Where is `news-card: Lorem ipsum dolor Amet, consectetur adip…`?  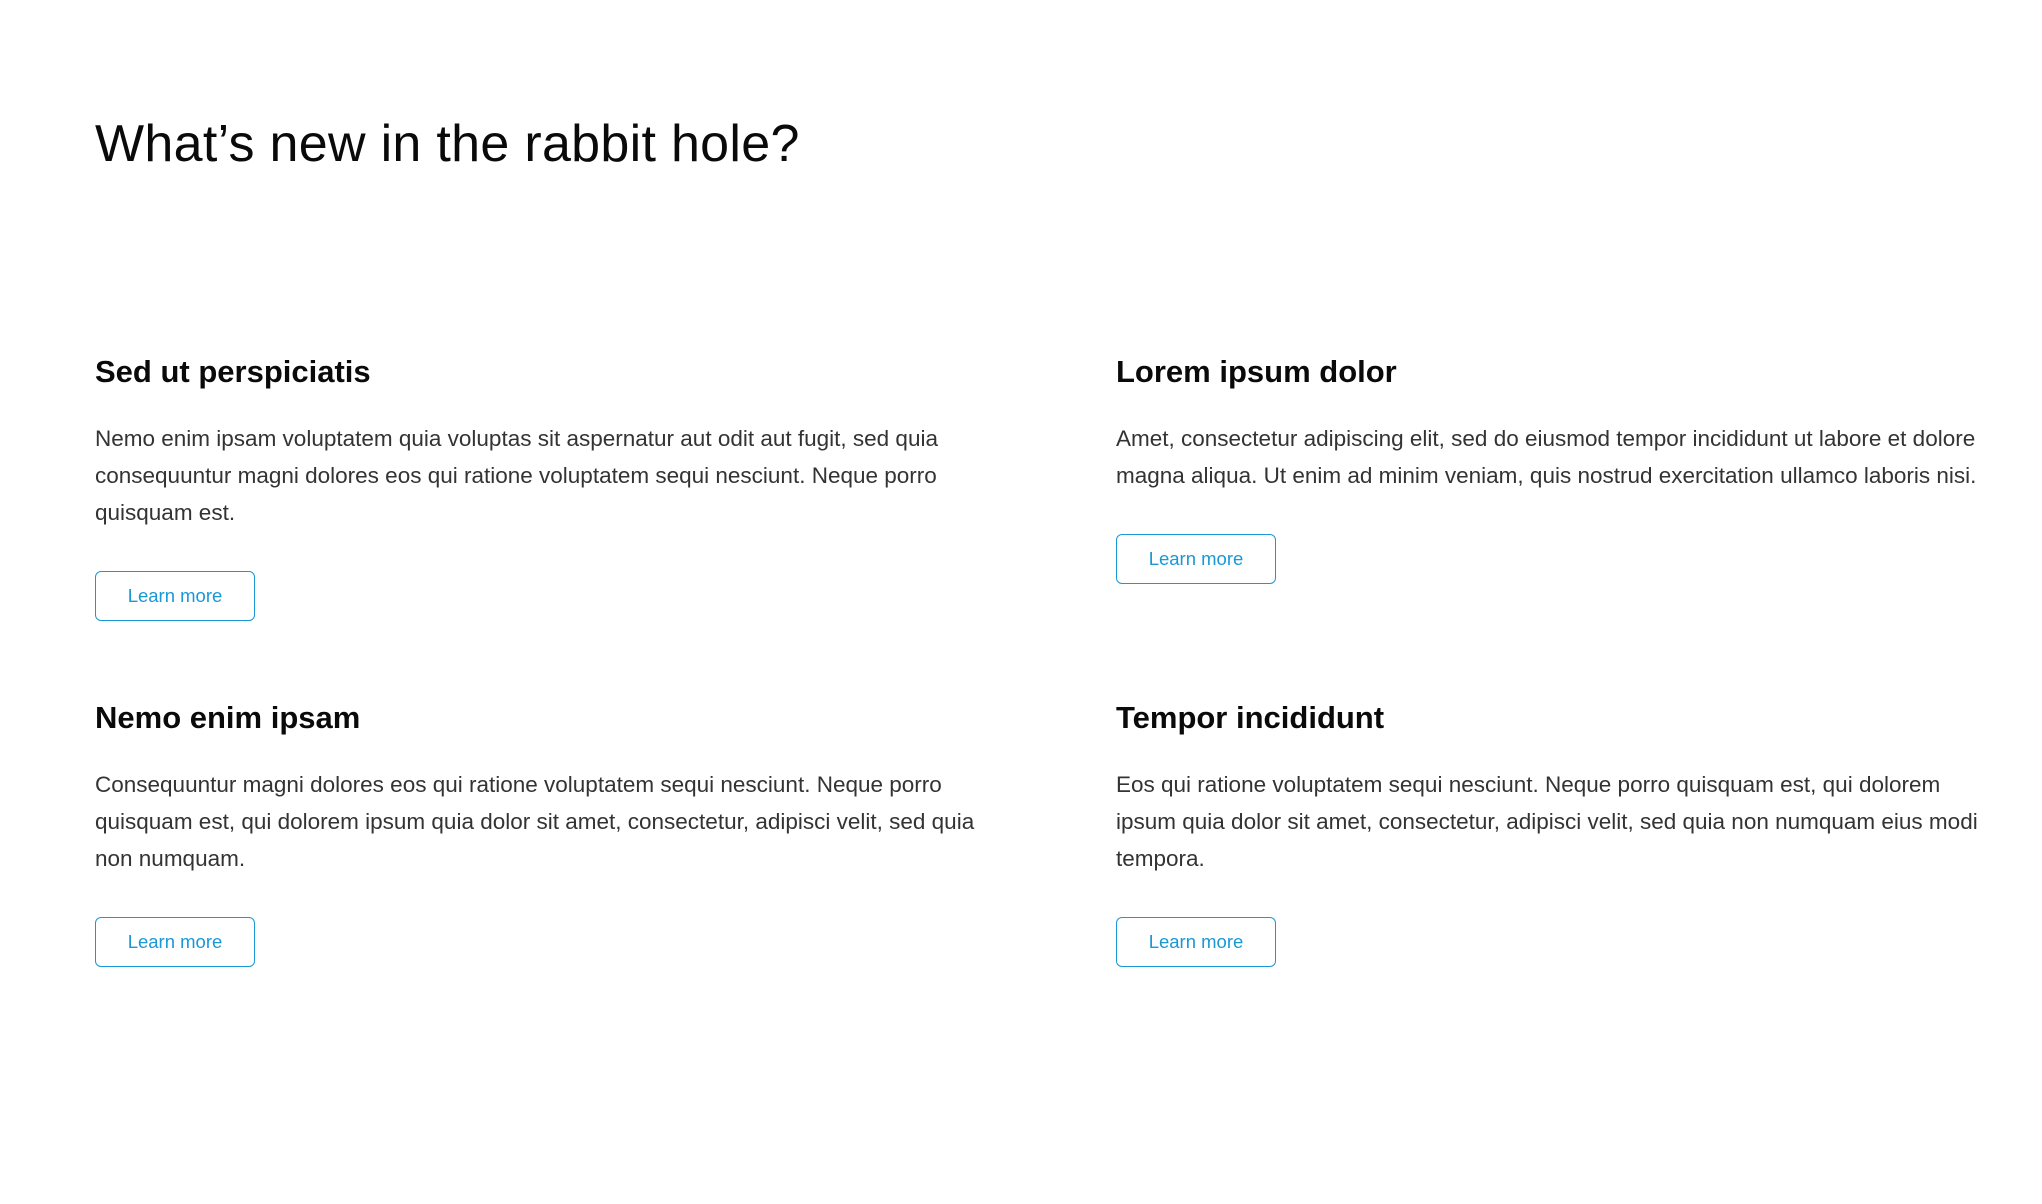
news-card: Lorem ipsum dolor Amet, consectetur adip… is located at coordinates (1556, 467).